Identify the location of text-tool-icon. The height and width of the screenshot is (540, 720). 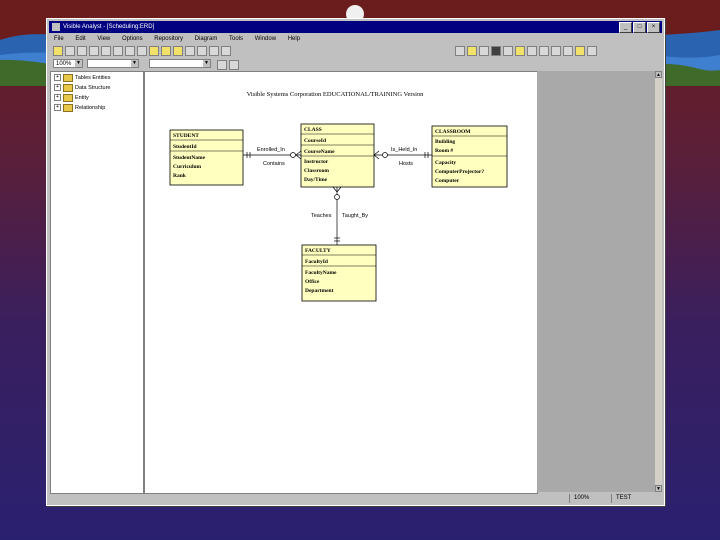
(226, 51).